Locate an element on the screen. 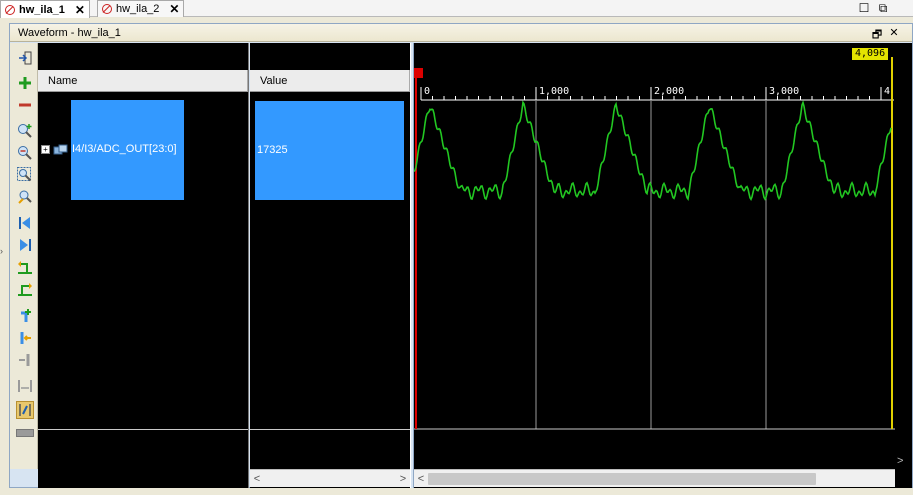 This screenshot has width=913, height=495. swap-cursors-button is located at coordinates (25, 386).